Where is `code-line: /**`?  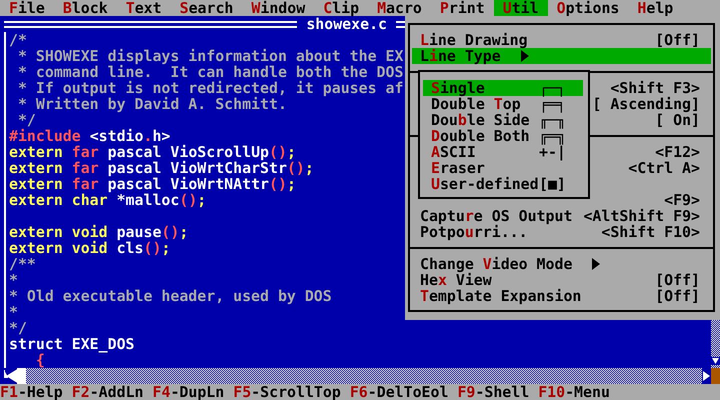 code-line: /** is located at coordinates (22, 264).